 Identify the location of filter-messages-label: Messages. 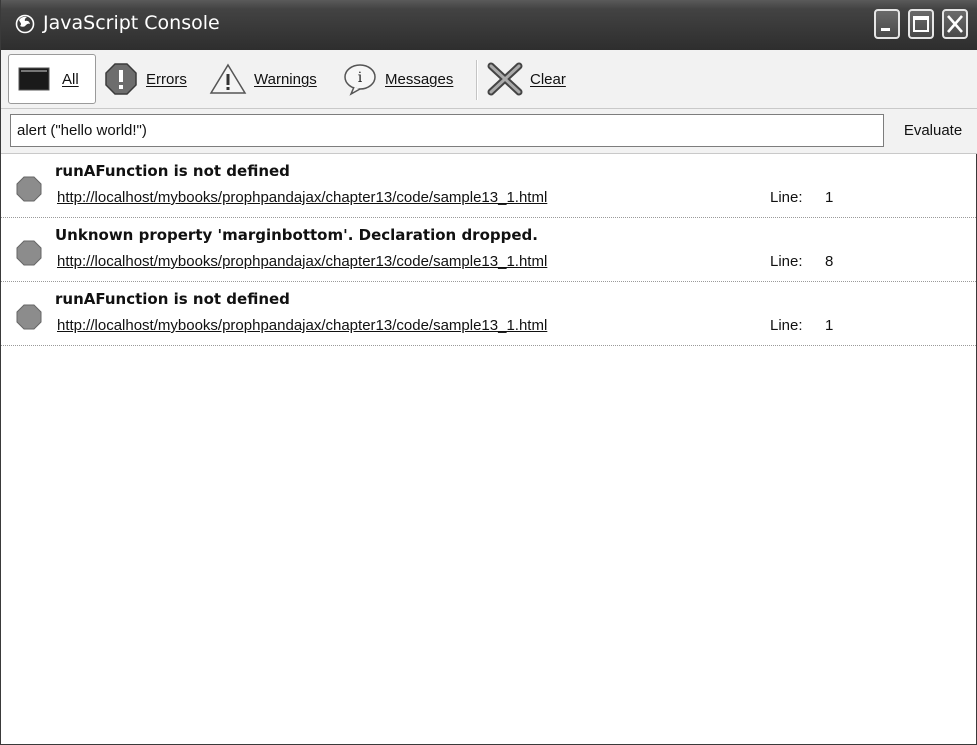
(419, 79).